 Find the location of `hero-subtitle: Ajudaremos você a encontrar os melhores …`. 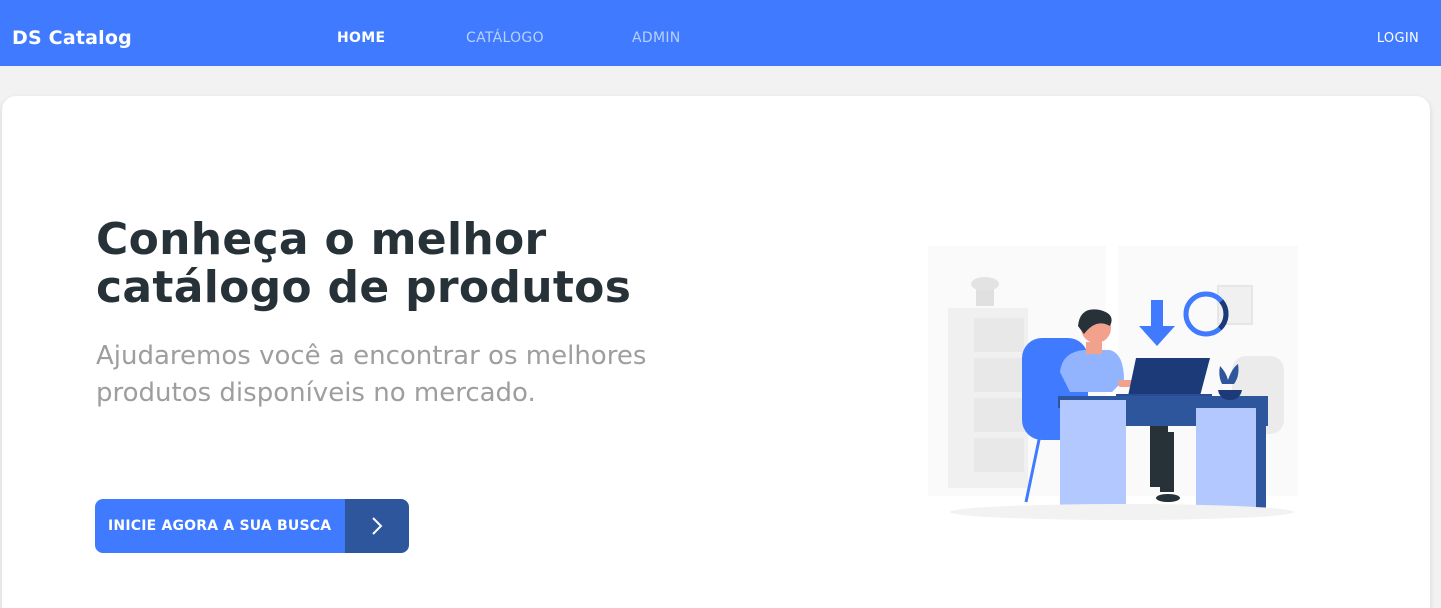

hero-subtitle: Ajudaremos você a encontrar os melhores … is located at coordinates (416, 375).